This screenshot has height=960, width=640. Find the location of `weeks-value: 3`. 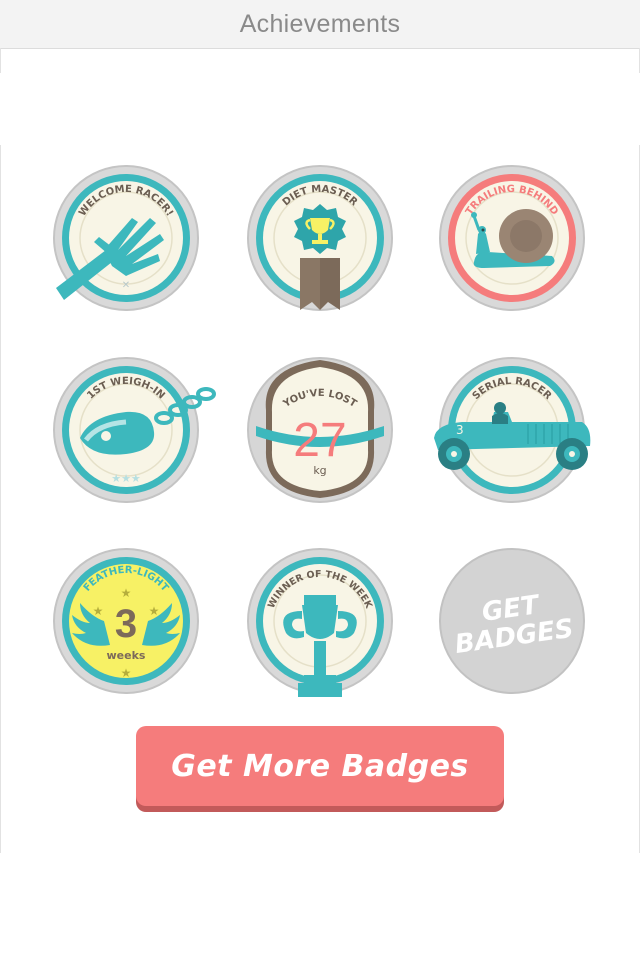

weeks-value: 3 is located at coordinates (126, 624).